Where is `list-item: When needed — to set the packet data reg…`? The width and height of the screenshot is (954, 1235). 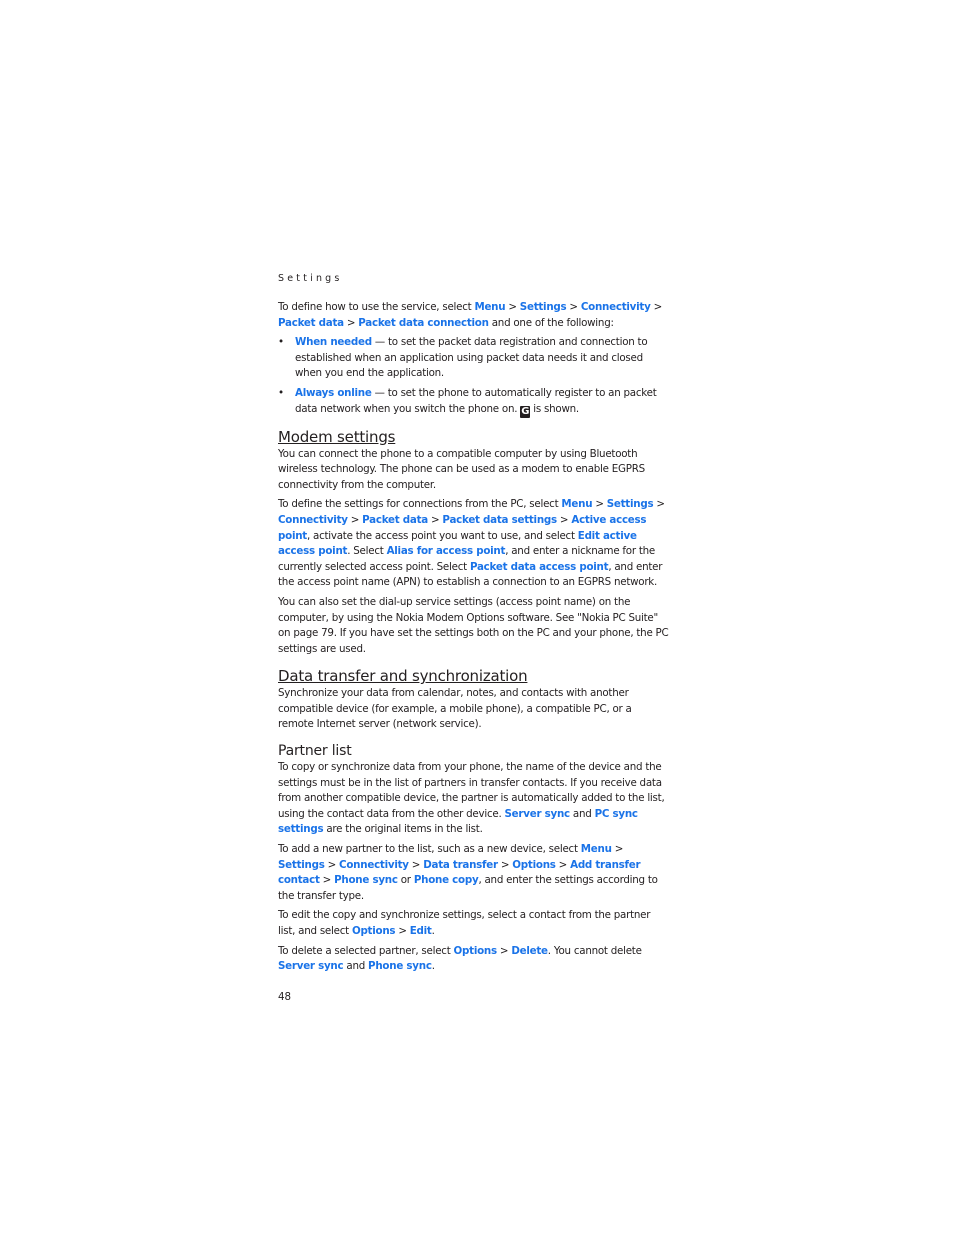
list-item: When needed — to set the packet data reg… is located at coordinates (474, 358).